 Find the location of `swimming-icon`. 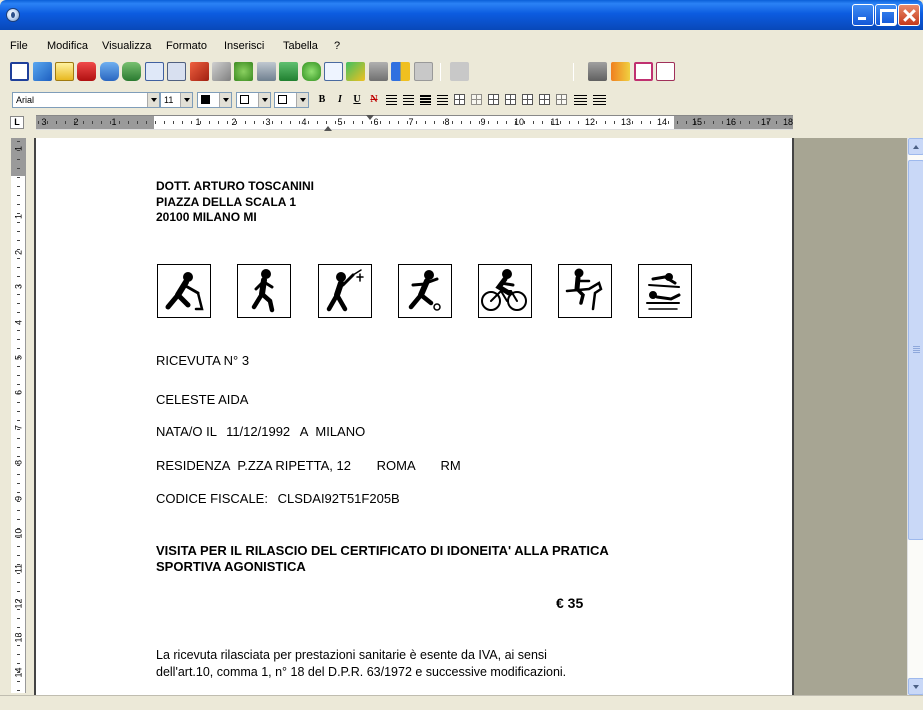

swimming-icon is located at coordinates (665, 291).